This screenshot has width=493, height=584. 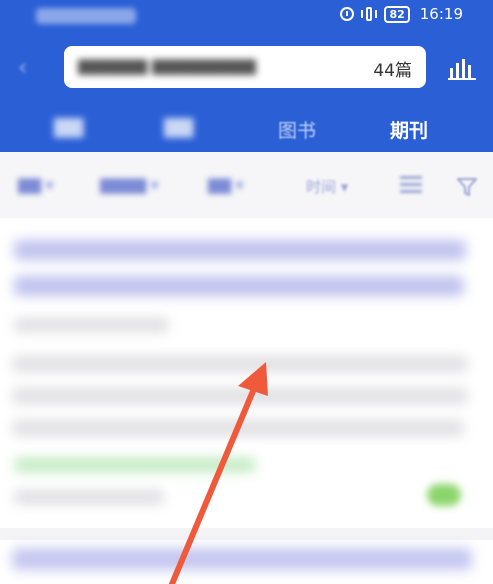 What do you see at coordinates (242, 559) in the screenshot?
I see `next-result-title-blurred` at bounding box center [242, 559].